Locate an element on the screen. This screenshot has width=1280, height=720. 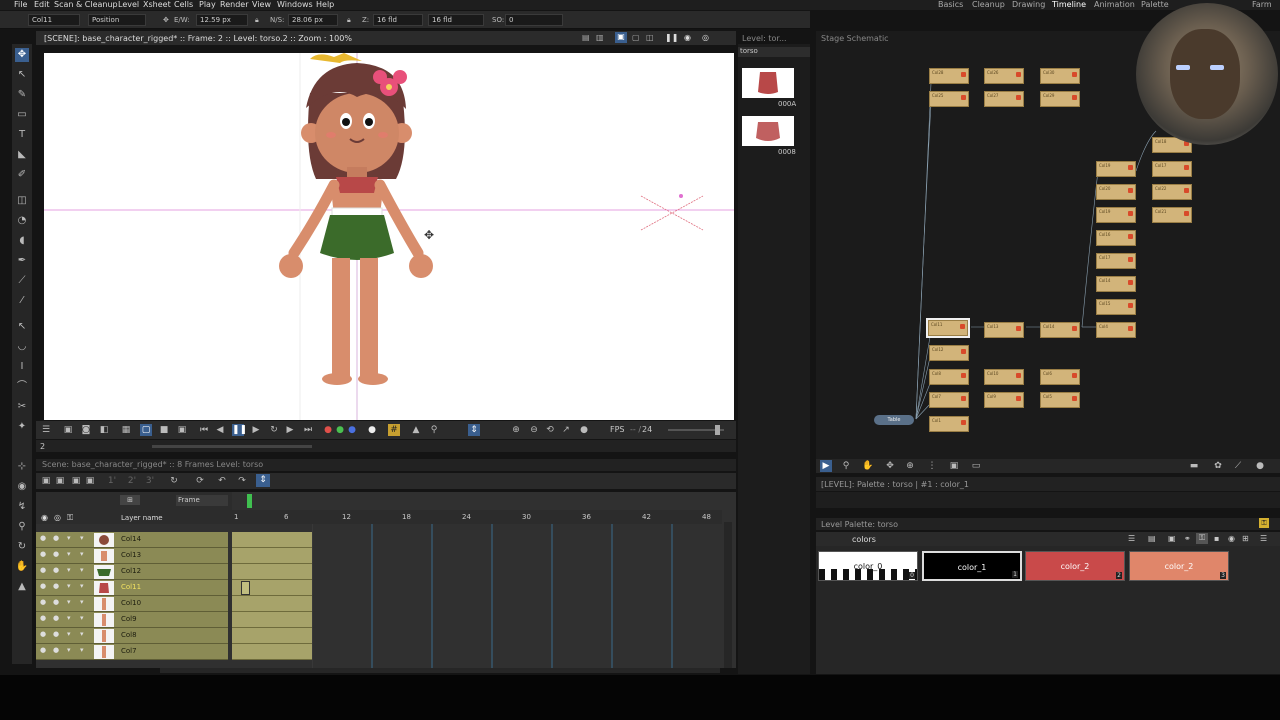
room-farm: Farm is located at coordinates (1262, 4).